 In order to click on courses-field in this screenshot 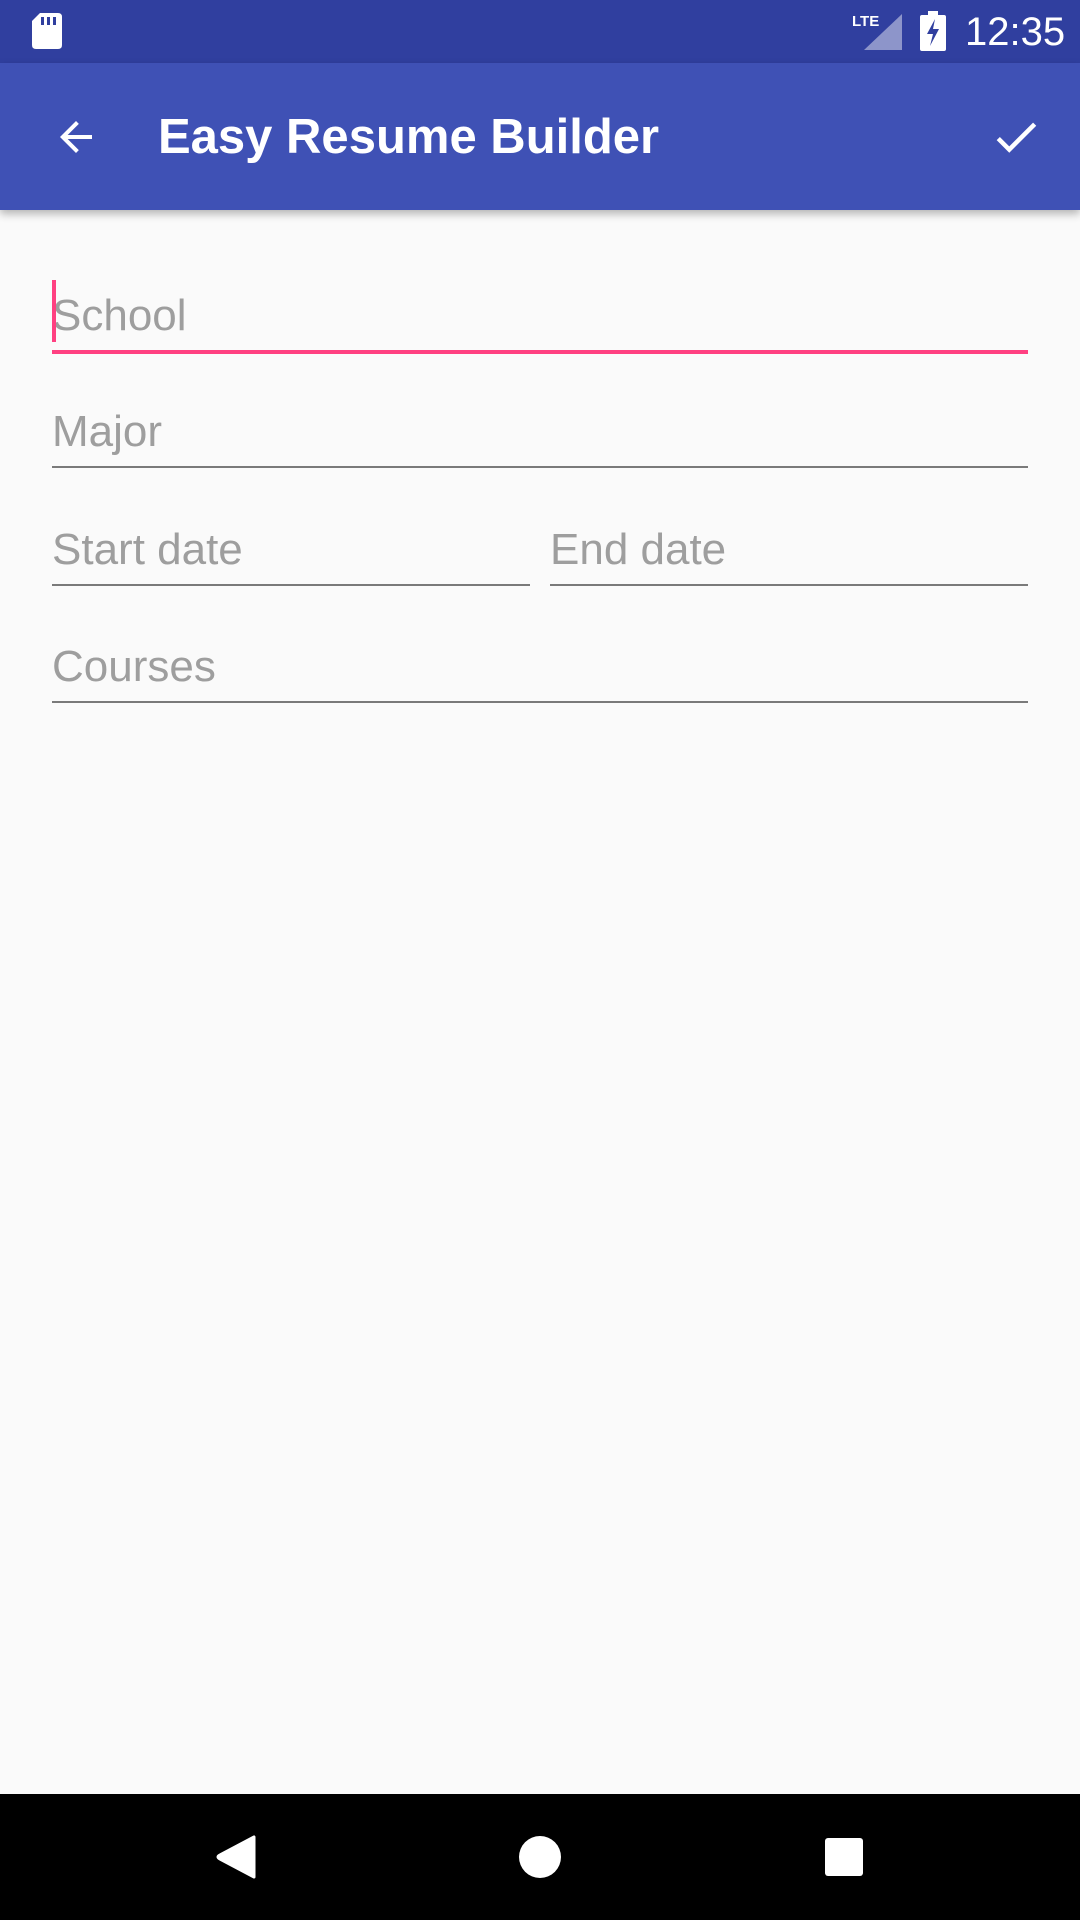, I will do `click(540, 665)`.